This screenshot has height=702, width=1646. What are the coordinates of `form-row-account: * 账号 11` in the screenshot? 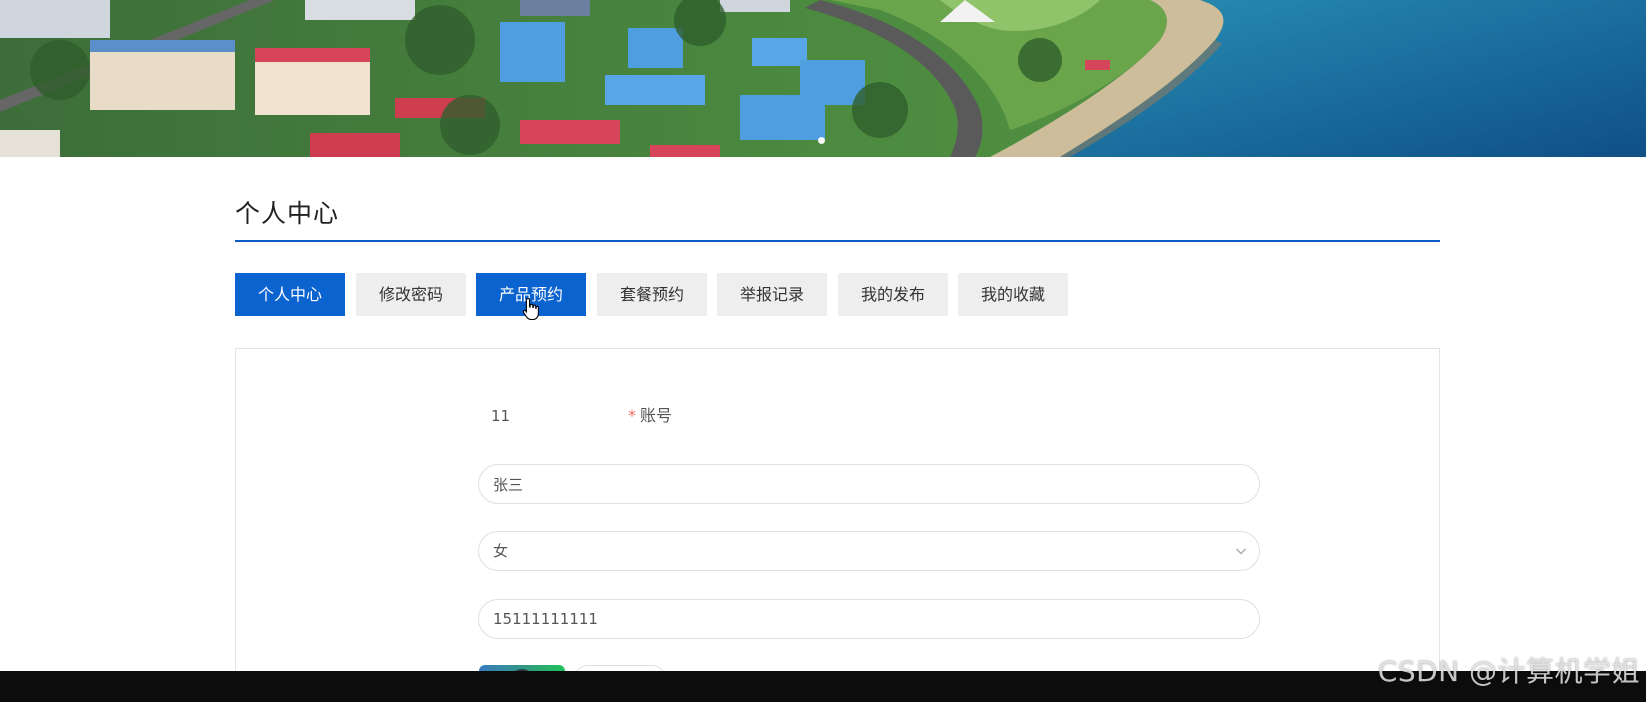 It's located at (837, 416).